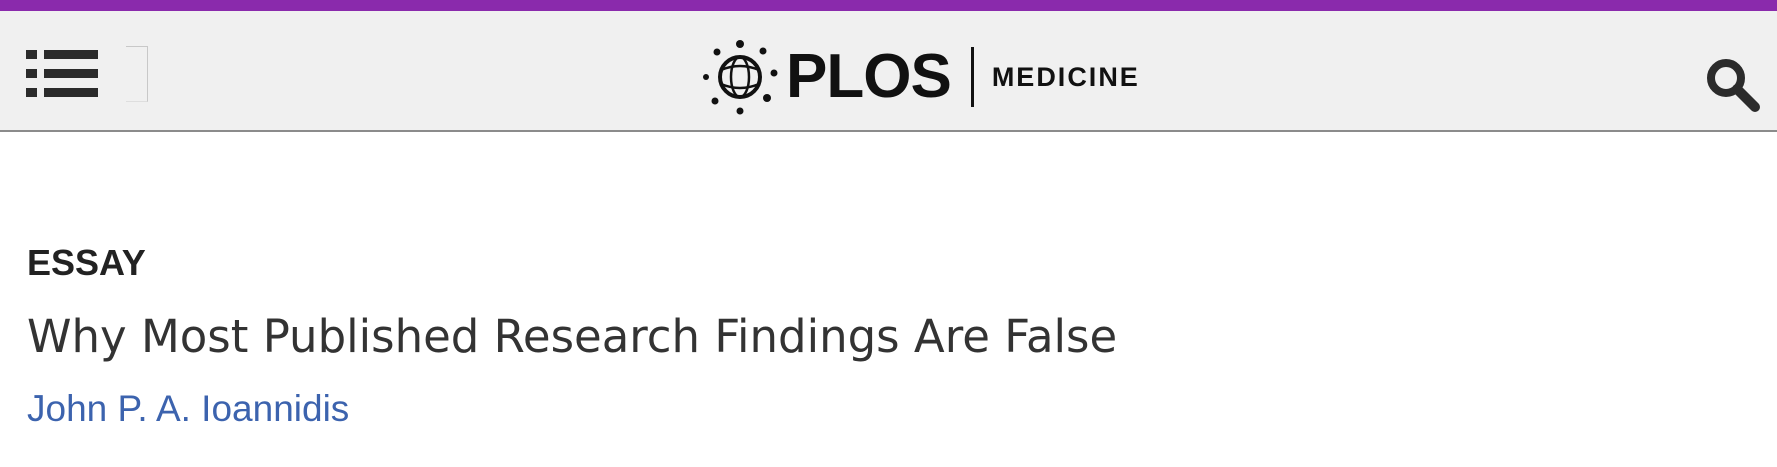  I want to click on article-type-label: ESSAY, so click(86, 262).